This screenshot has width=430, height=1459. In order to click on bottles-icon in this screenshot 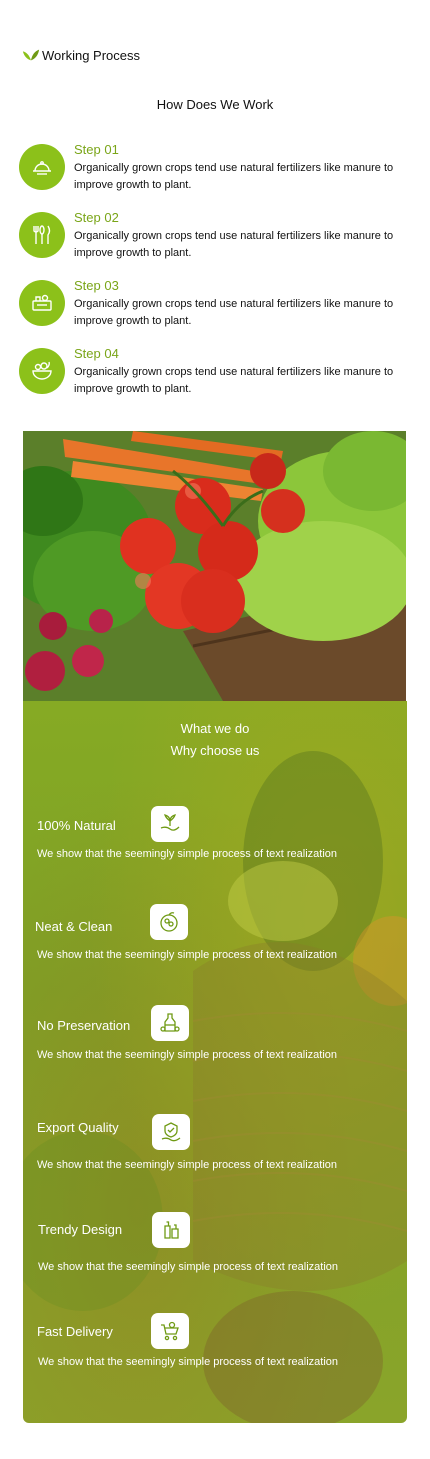, I will do `click(171, 1230)`.